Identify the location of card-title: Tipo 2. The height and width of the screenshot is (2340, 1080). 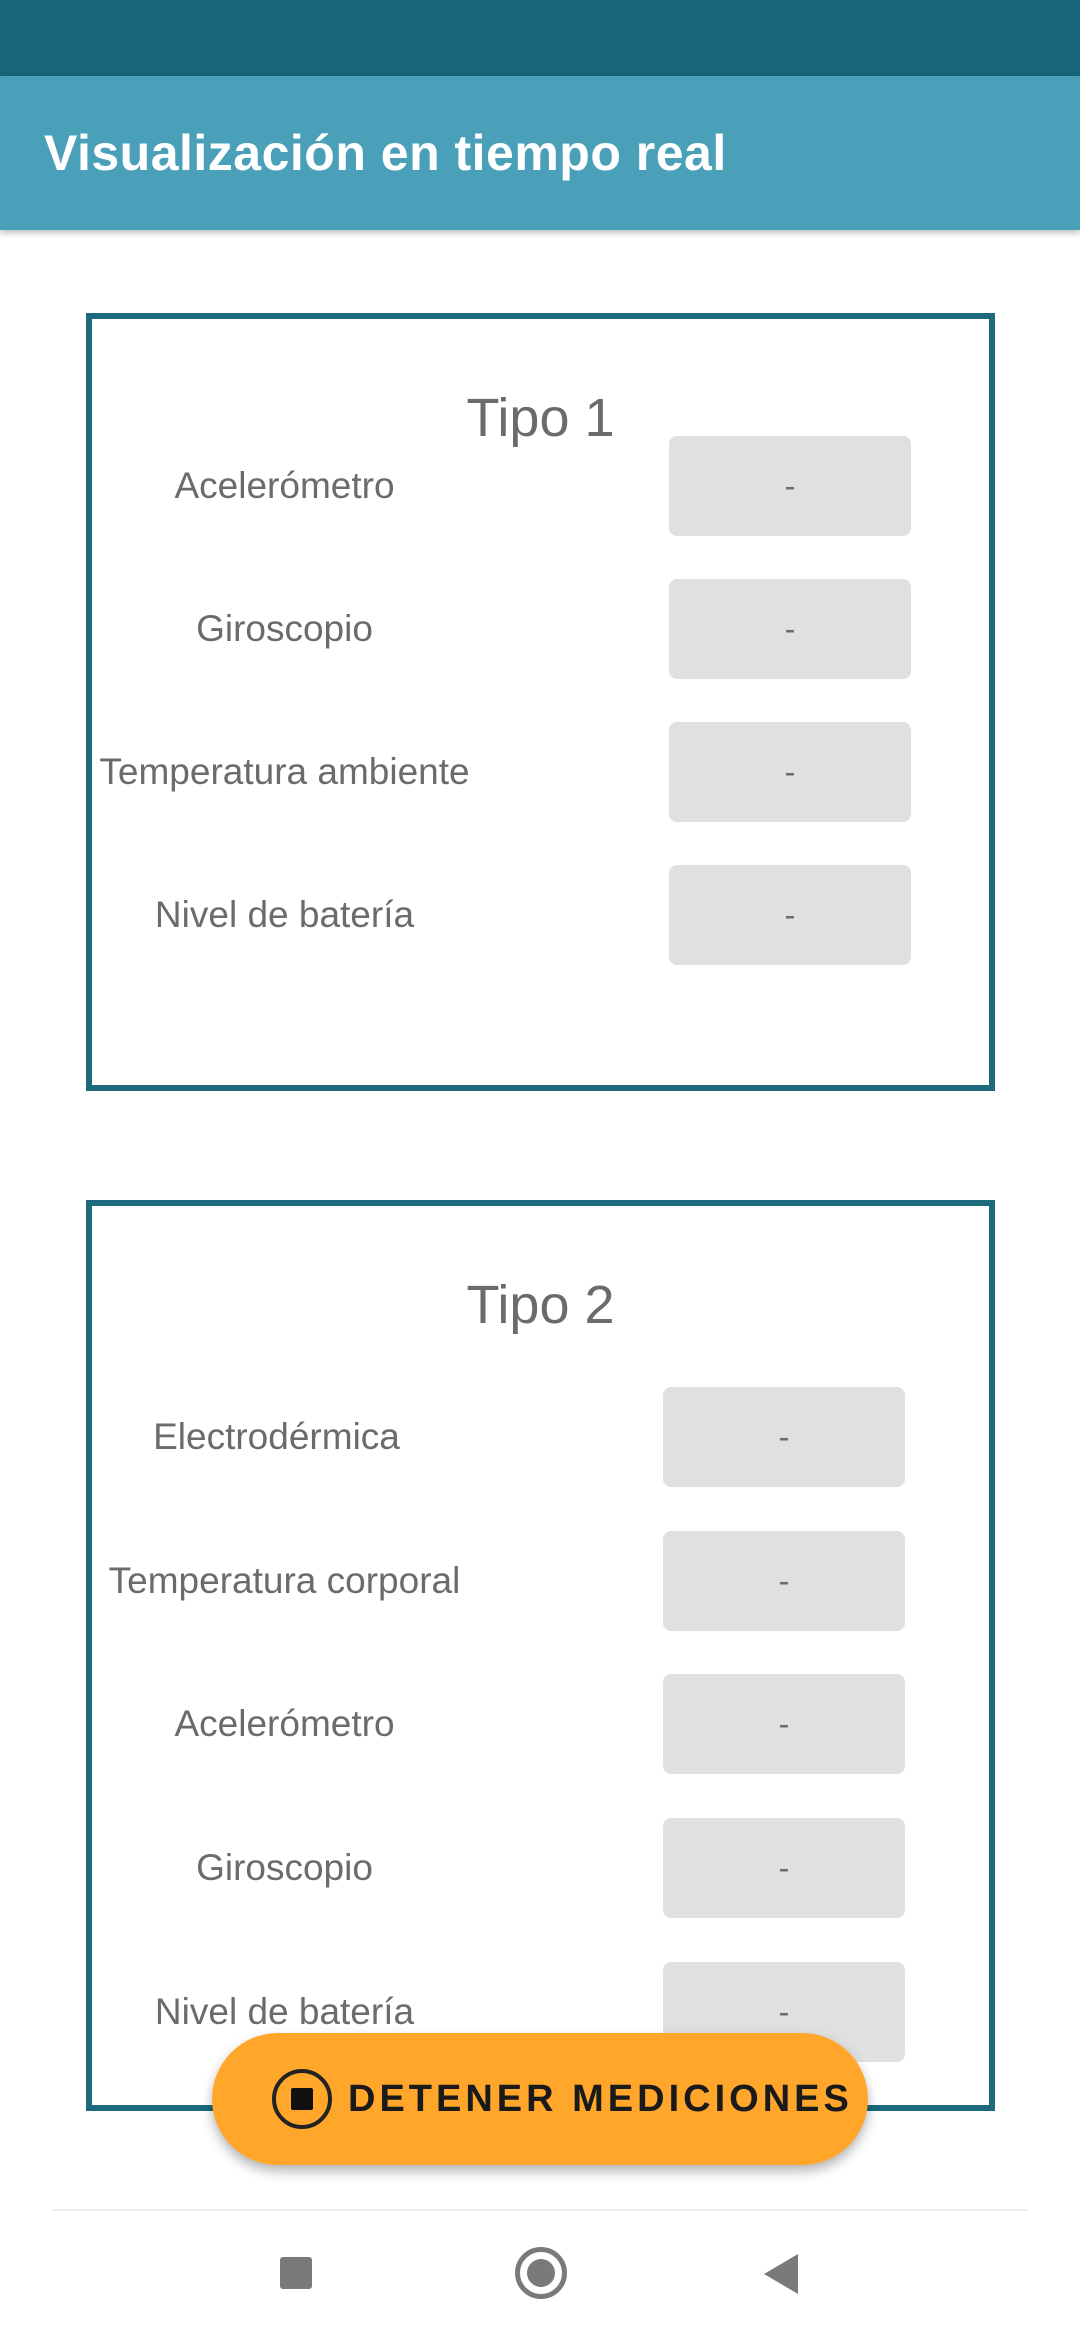
(540, 1305).